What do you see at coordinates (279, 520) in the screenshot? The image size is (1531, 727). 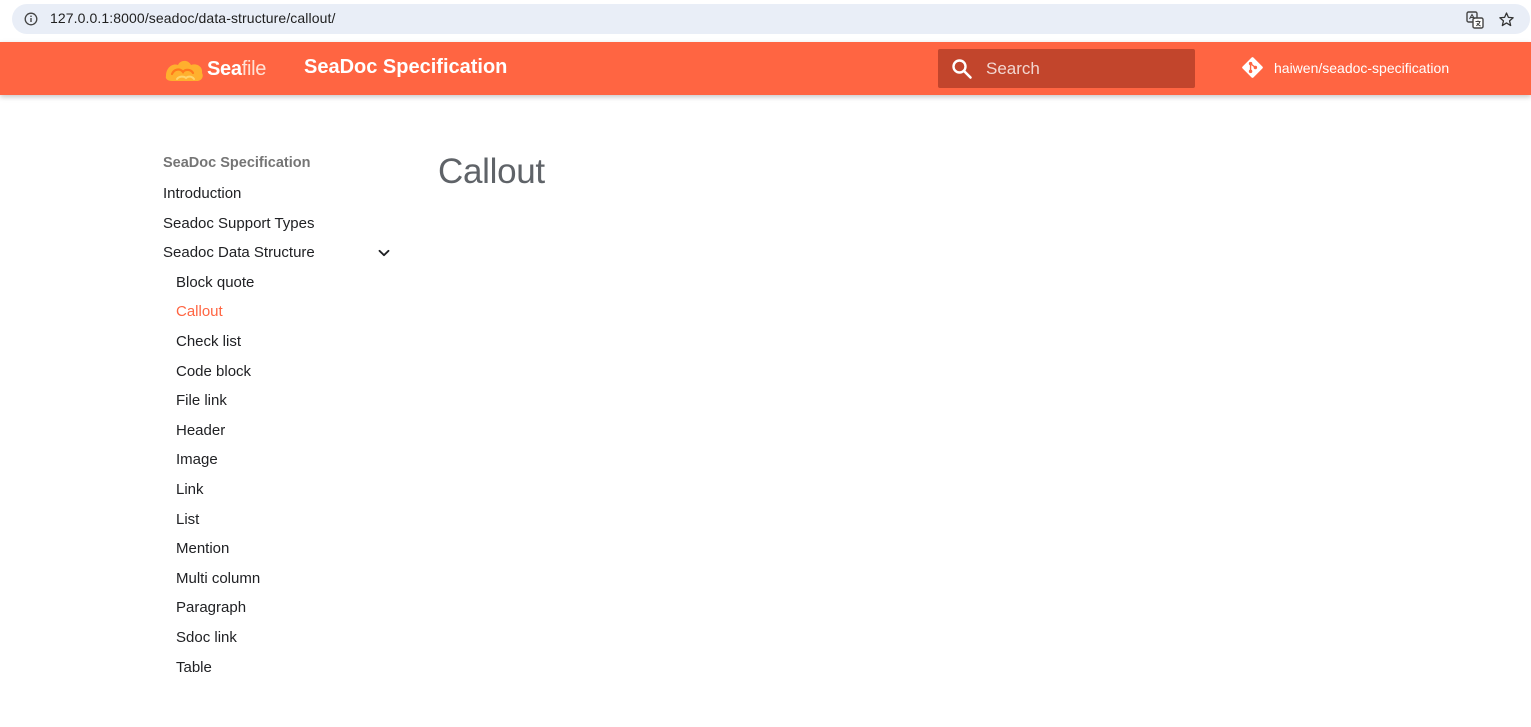 I see `sidebar-item-list: List` at bounding box center [279, 520].